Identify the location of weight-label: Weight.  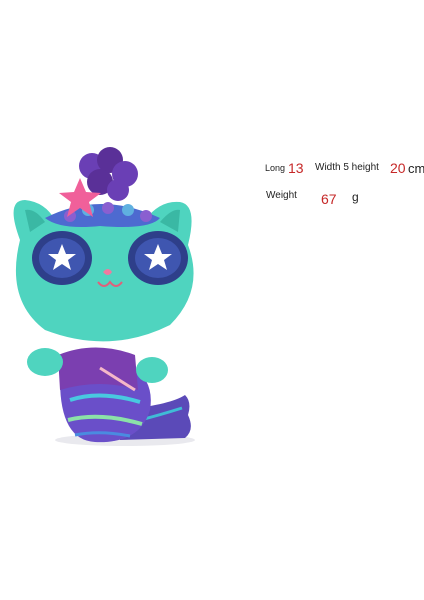
(281, 195).